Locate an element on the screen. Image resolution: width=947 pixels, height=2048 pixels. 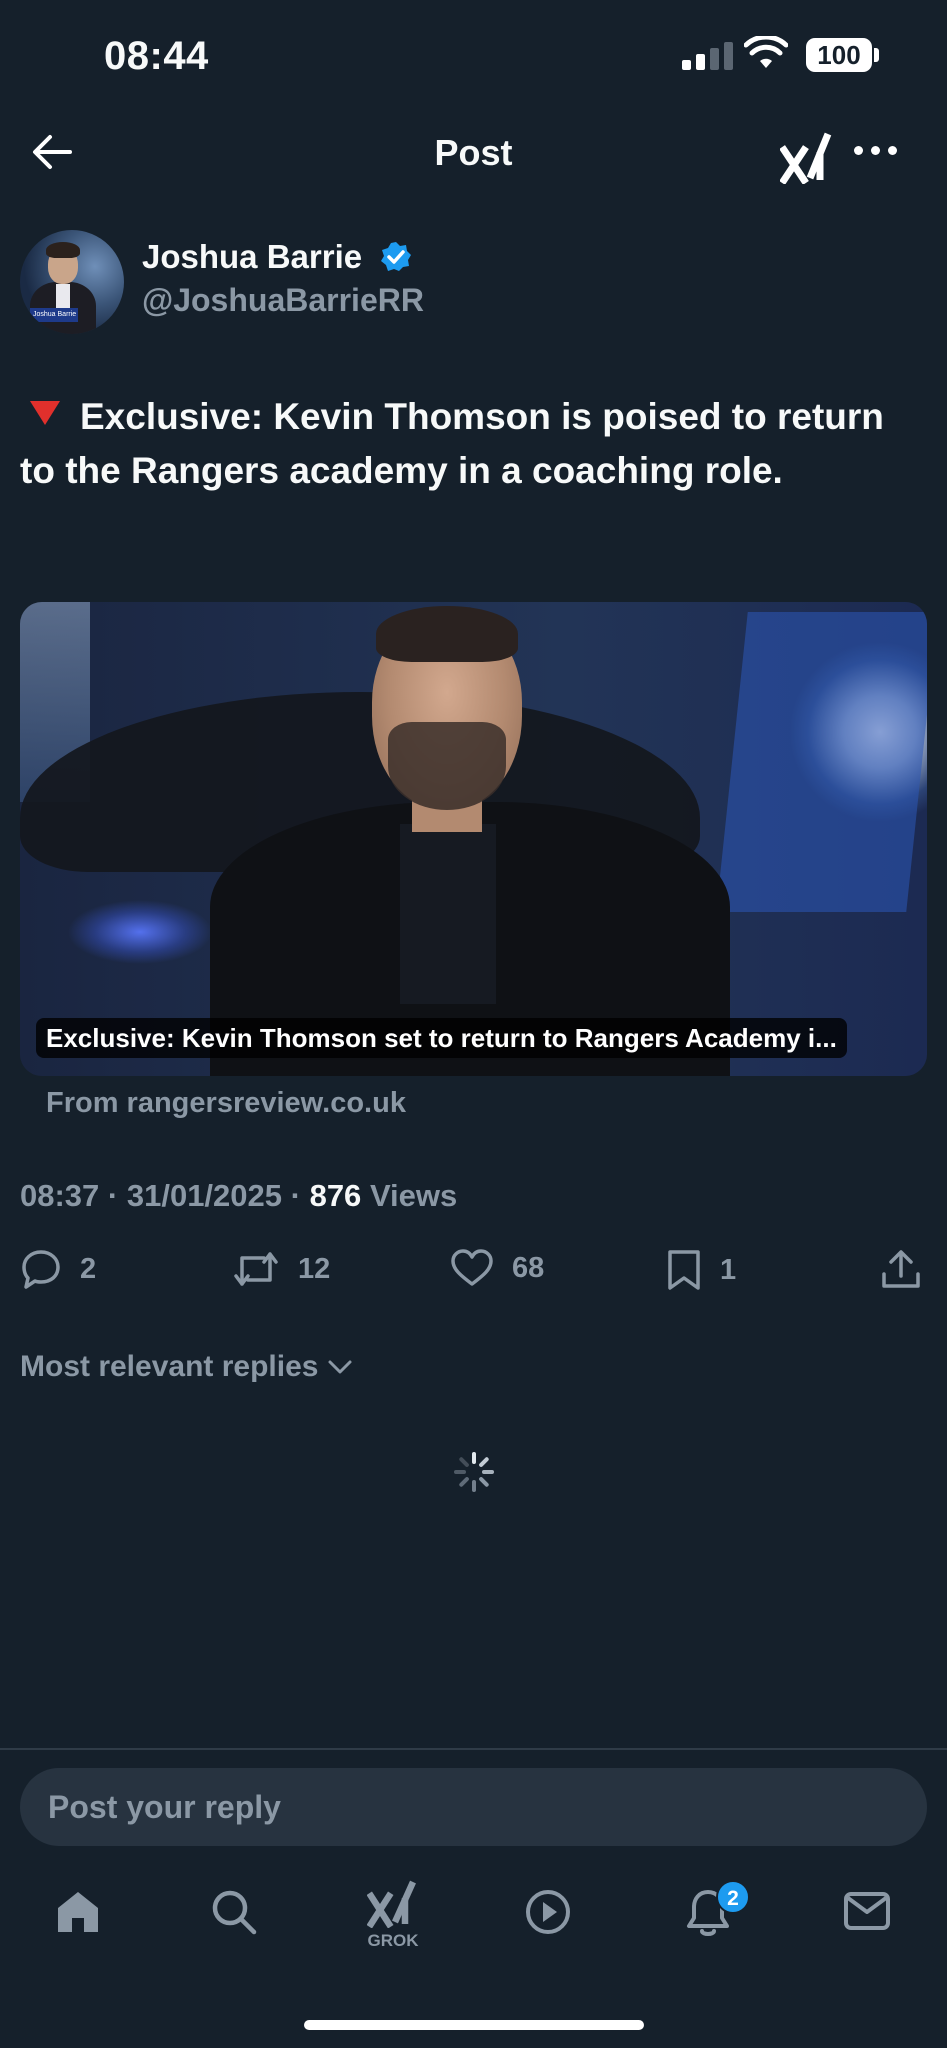
post-date: 31/01/2025 is located at coordinates (204, 1195).